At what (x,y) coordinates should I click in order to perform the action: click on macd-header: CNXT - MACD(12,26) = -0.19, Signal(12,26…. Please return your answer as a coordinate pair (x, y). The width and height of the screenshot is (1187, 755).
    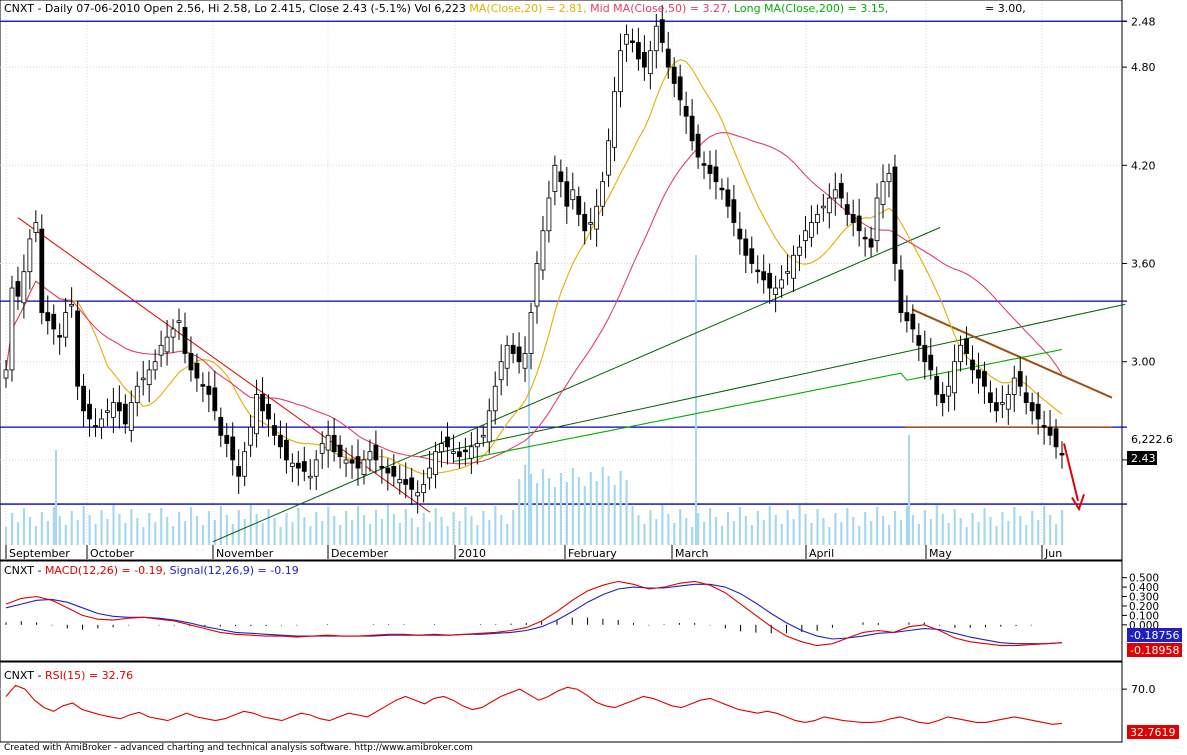
    Looking at the image, I should click on (151, 571).